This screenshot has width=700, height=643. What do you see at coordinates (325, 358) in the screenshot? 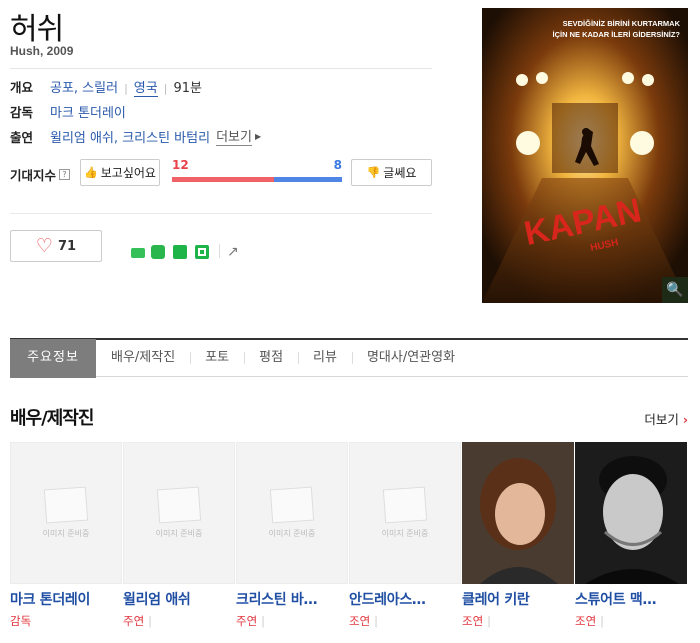
I see `tab-review: 리뷰` at bounding box center [325, 358].